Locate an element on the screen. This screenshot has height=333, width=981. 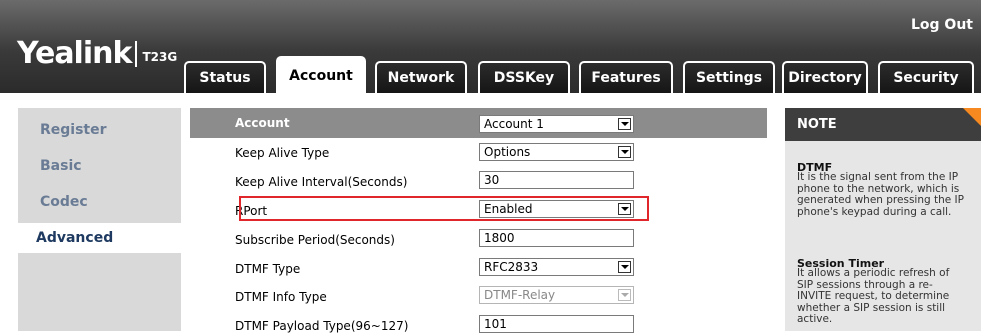
note-line: INVITE request, to determine is located at coordinates (873, 296).